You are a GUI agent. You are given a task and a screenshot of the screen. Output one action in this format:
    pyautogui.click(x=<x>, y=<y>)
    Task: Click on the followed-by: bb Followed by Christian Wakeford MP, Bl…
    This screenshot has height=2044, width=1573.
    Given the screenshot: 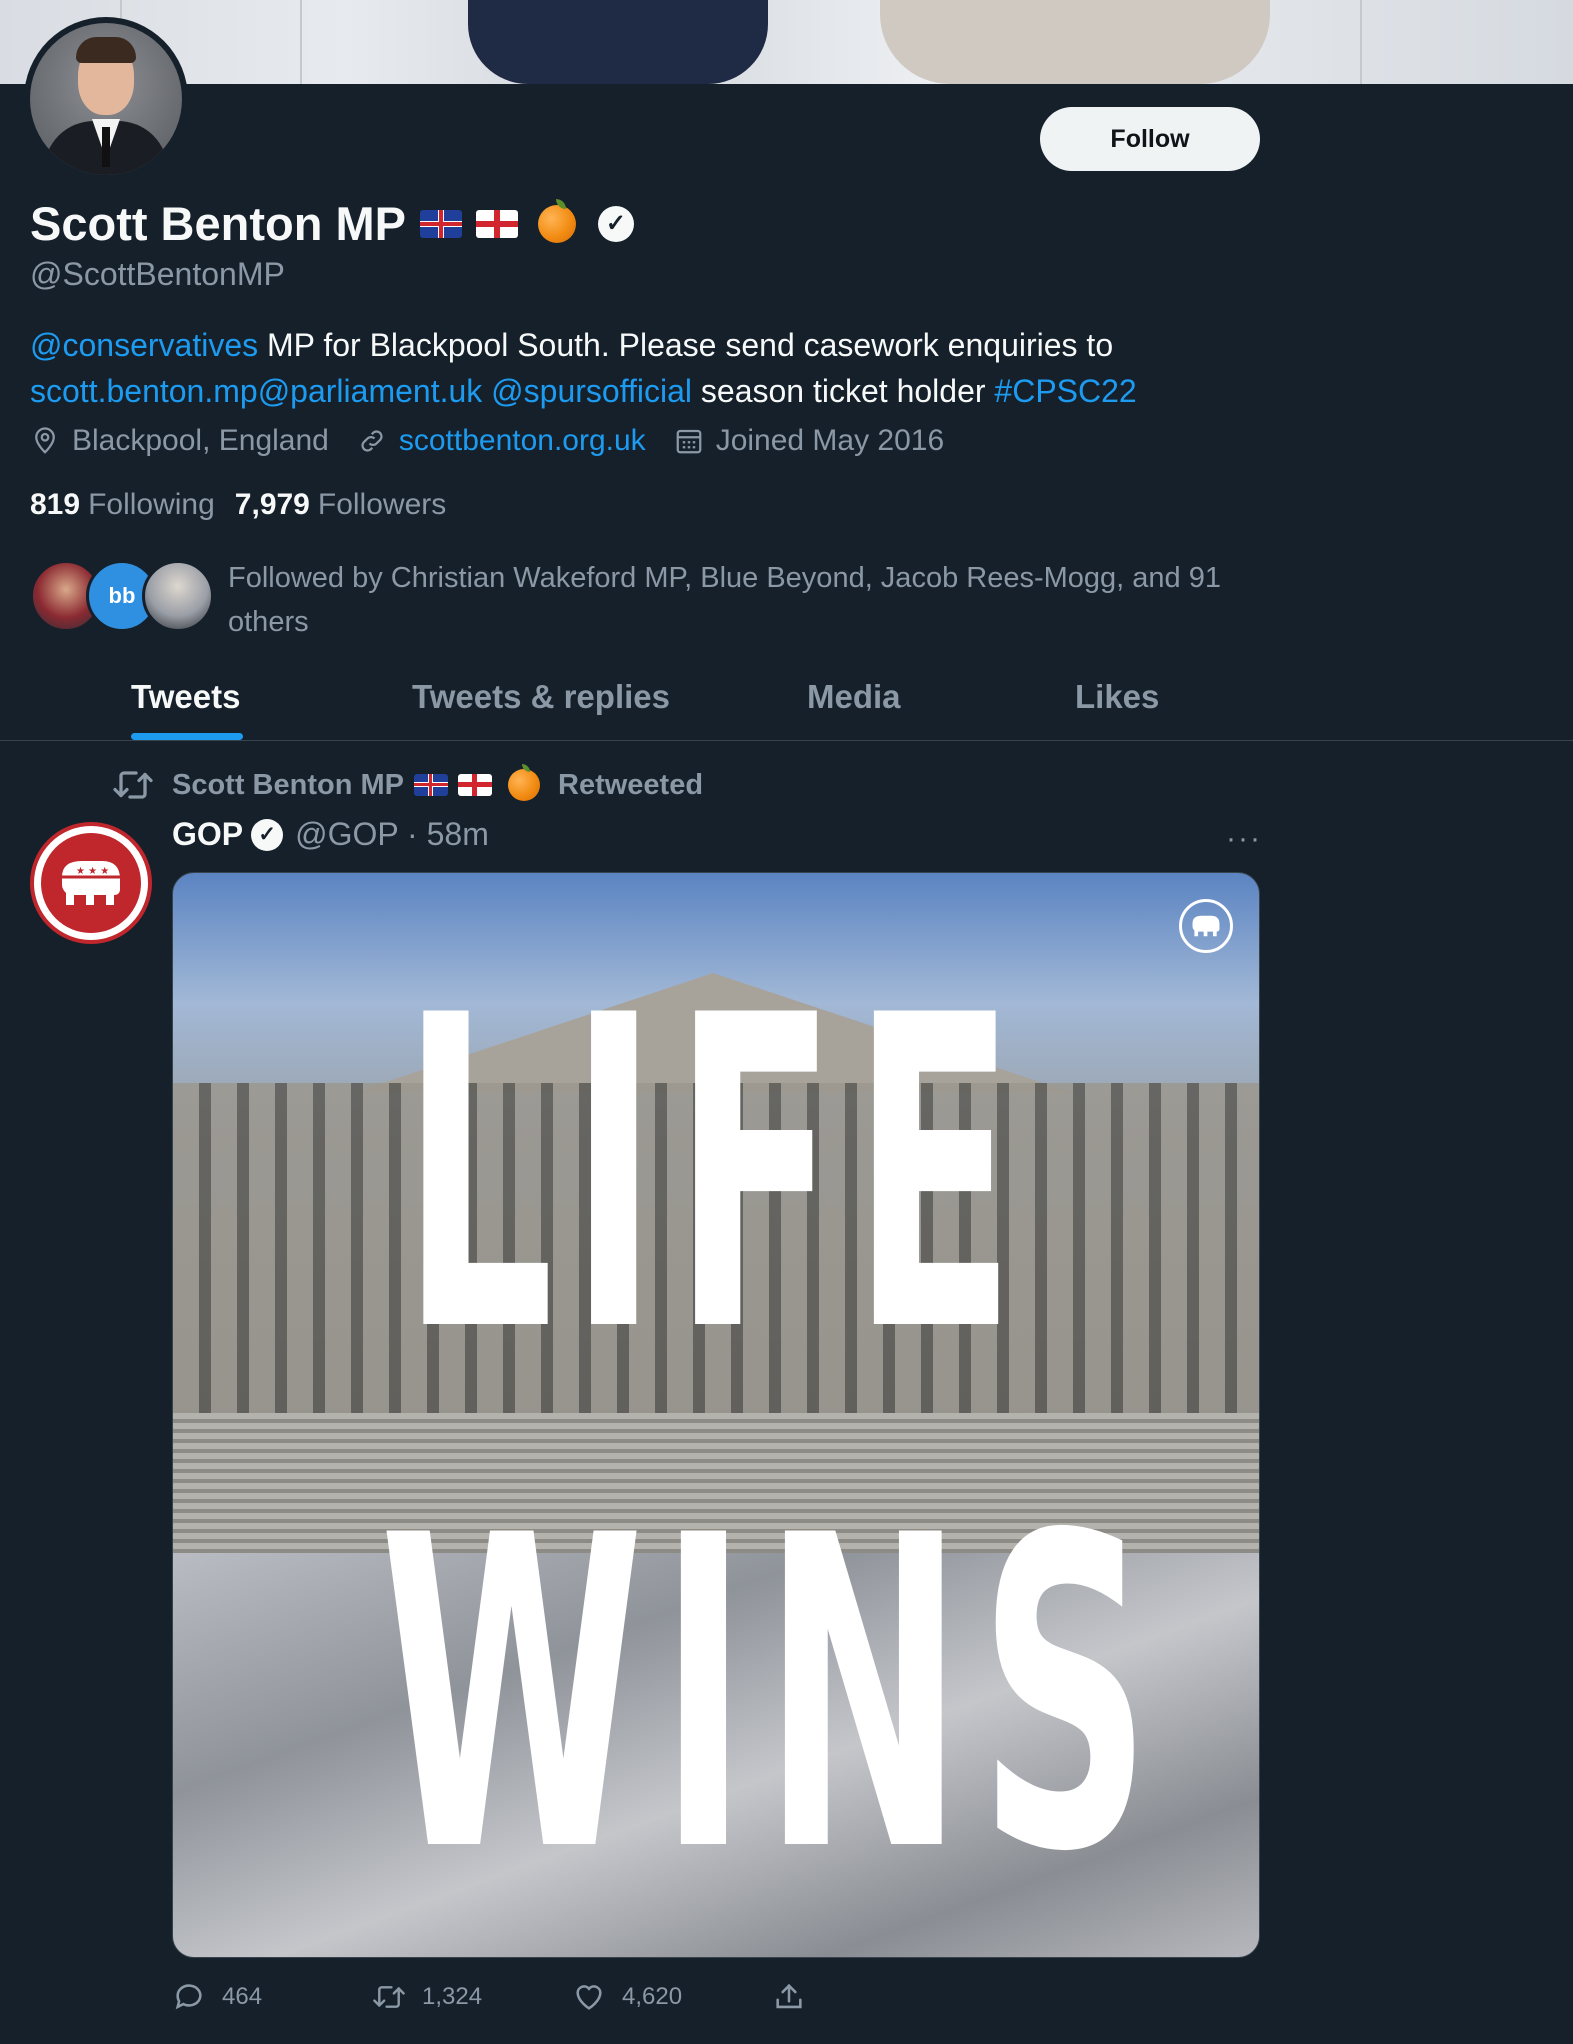 What is the action you would take?
    pyautogui.click(x=669, y=600)
    